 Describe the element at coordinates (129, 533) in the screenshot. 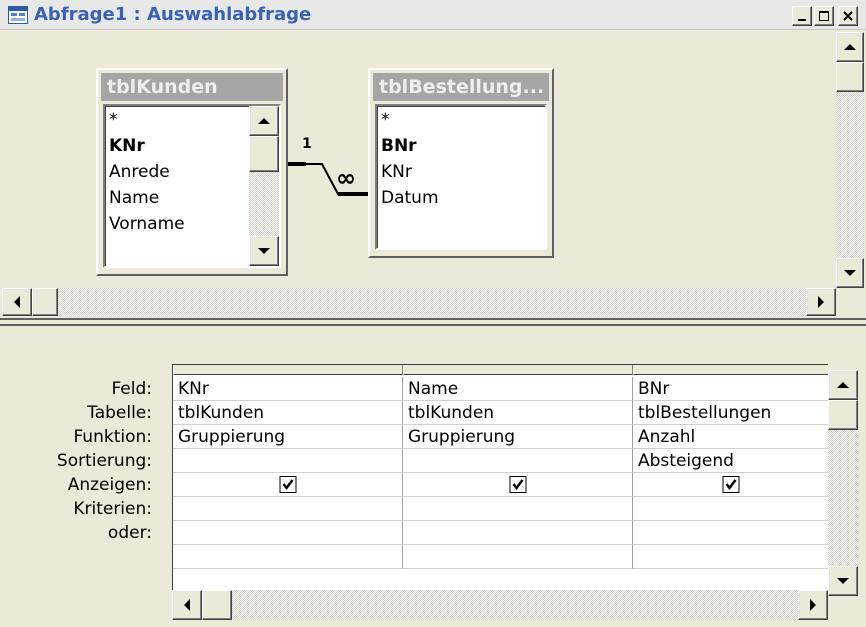

I see `row-label-oder: oder:` at that location.